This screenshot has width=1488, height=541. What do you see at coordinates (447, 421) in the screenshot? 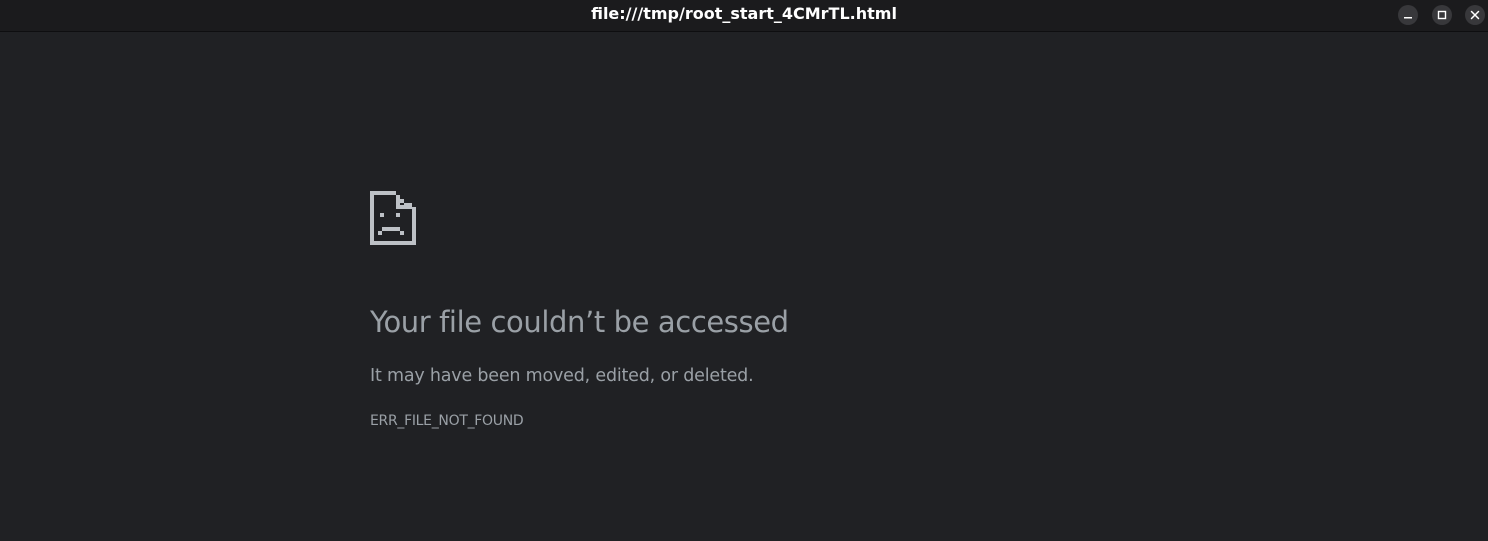
I see `error-code: ERR_FILE_NOT_FOUND` at bounding box center [447, 421].